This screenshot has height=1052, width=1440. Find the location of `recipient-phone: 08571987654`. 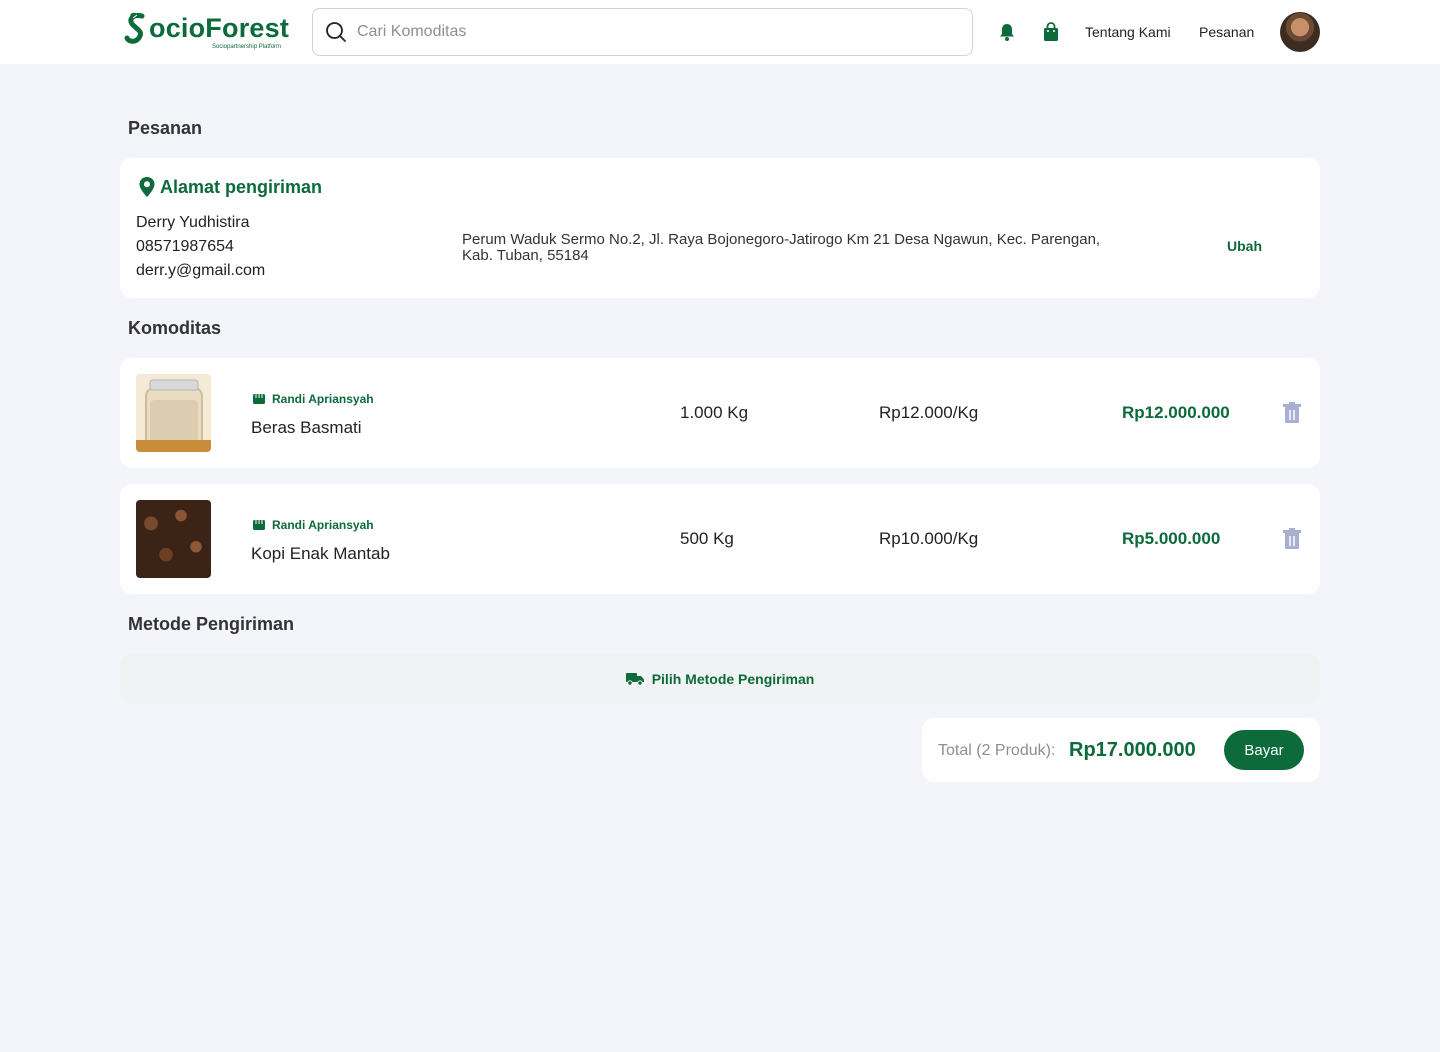

recipient-phone: 08571987654 is located at coordinates (185, 246).